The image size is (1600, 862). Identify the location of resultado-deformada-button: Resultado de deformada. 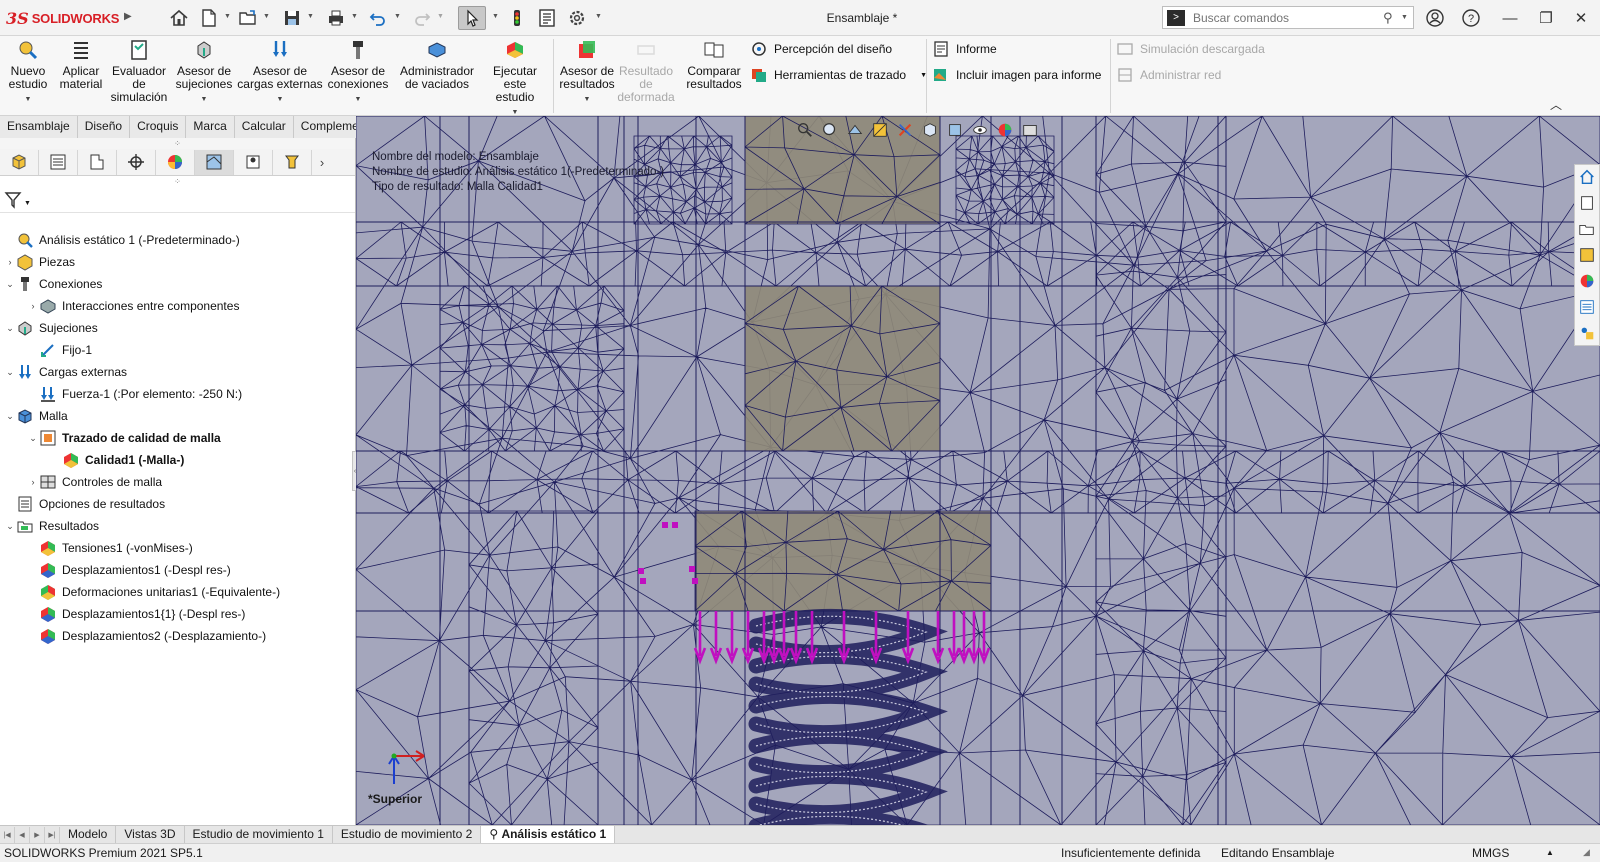
(646, 71).